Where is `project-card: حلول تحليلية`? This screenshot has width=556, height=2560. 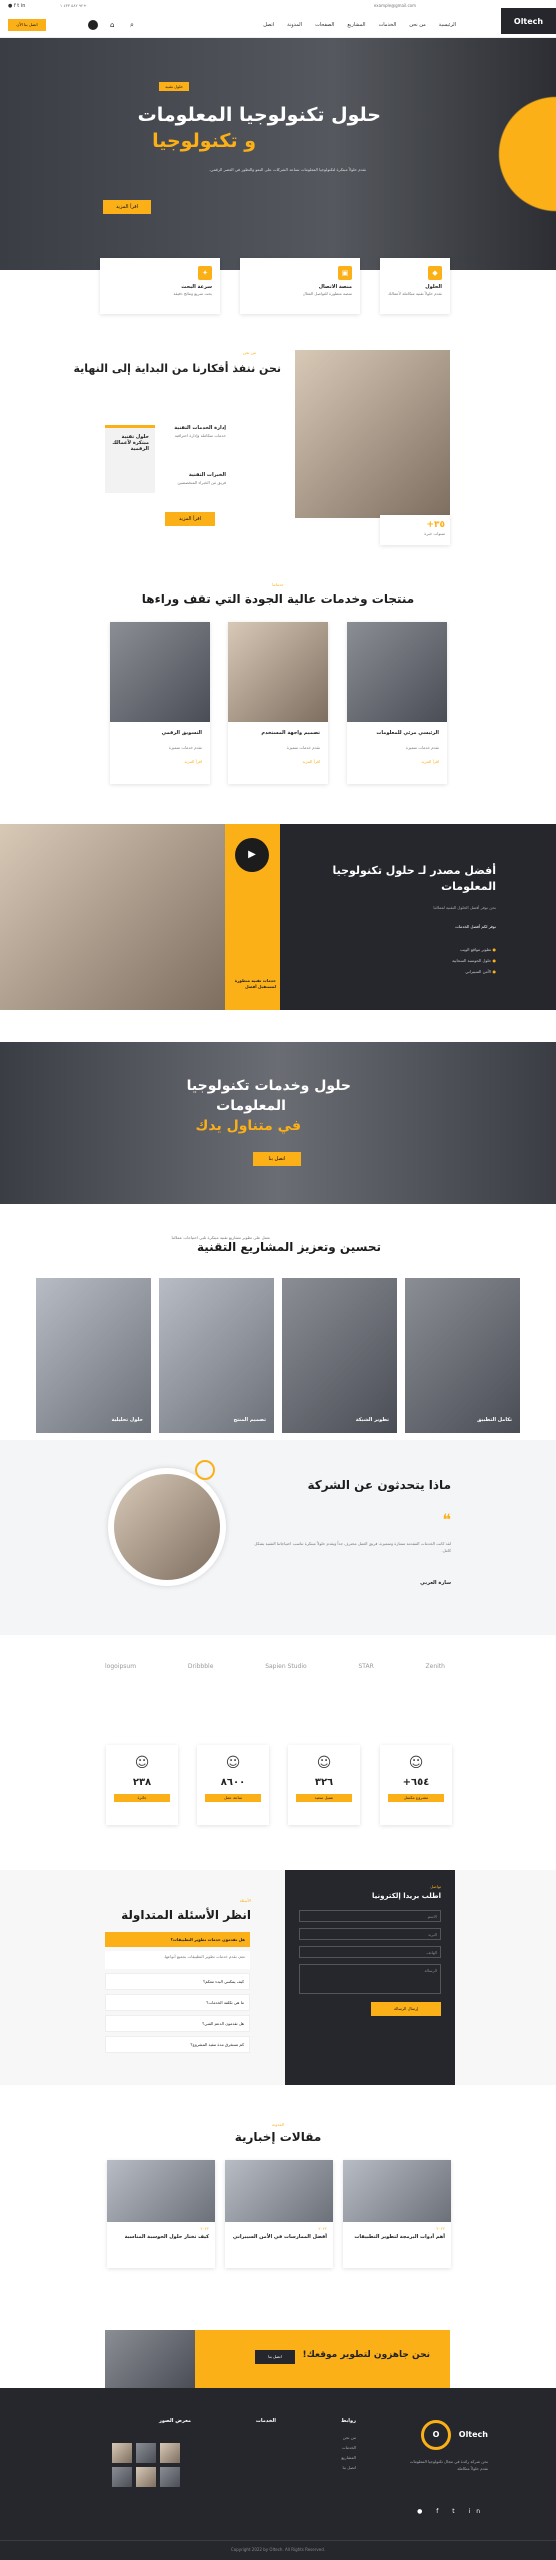 project-card: حلول تحليلية is located at coordinates (93, 1355).